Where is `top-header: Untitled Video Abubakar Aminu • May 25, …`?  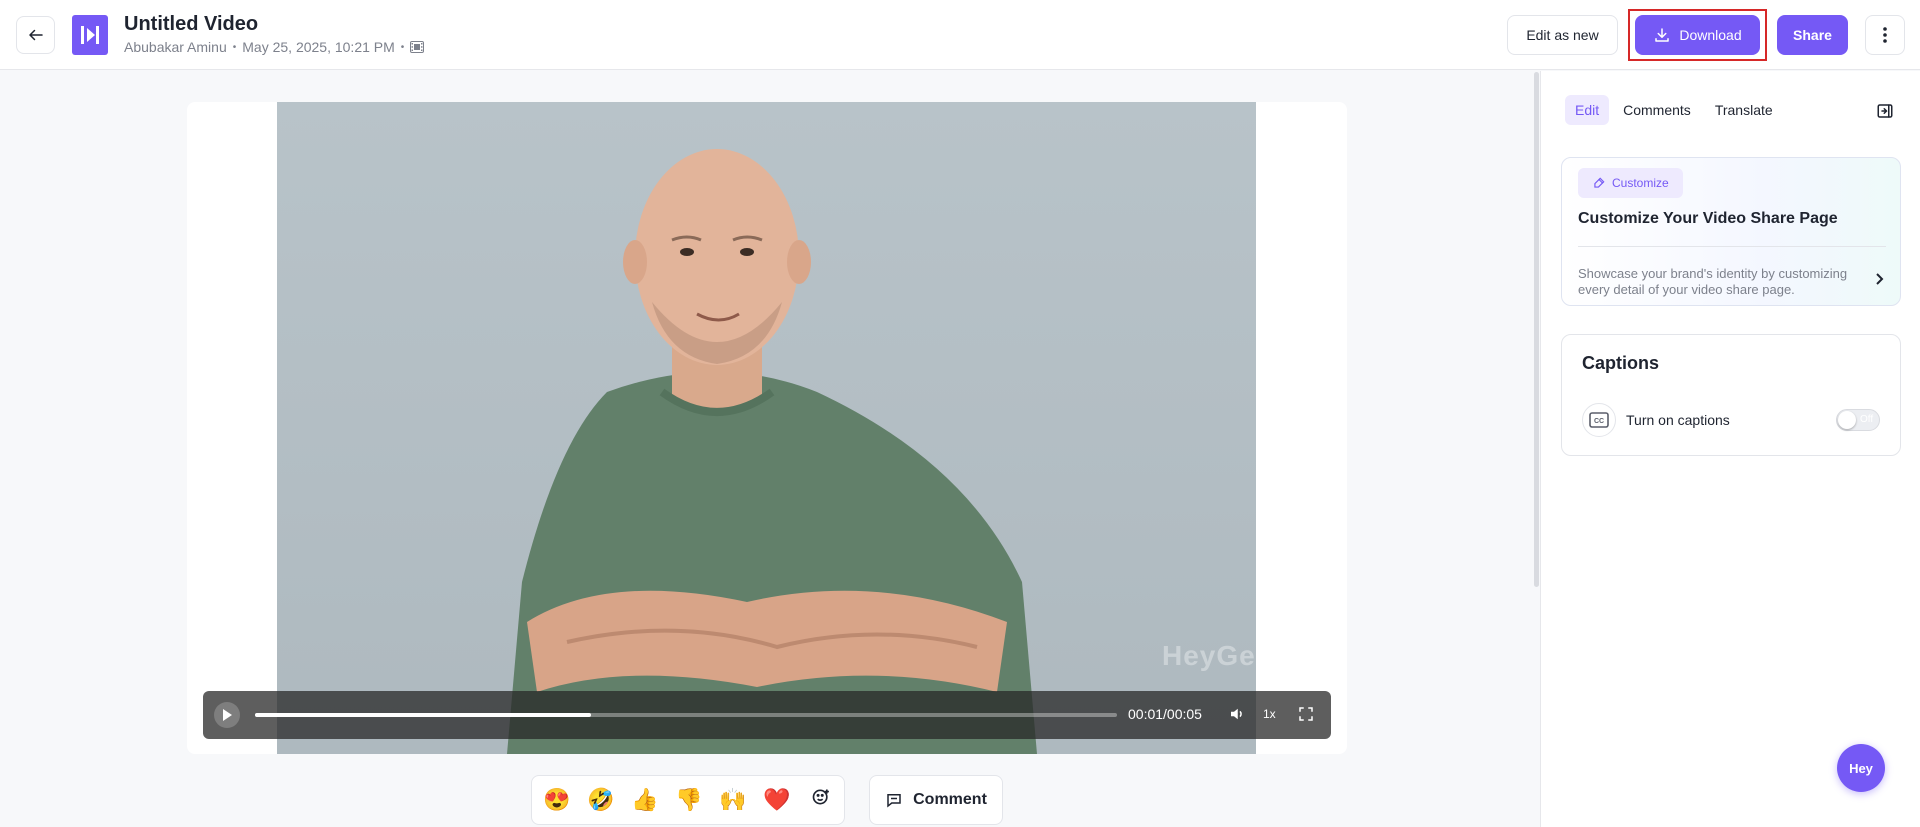 top-header: Untitled Video Abubakar Aminu • May 25, … is located at coordinates (960, 35).